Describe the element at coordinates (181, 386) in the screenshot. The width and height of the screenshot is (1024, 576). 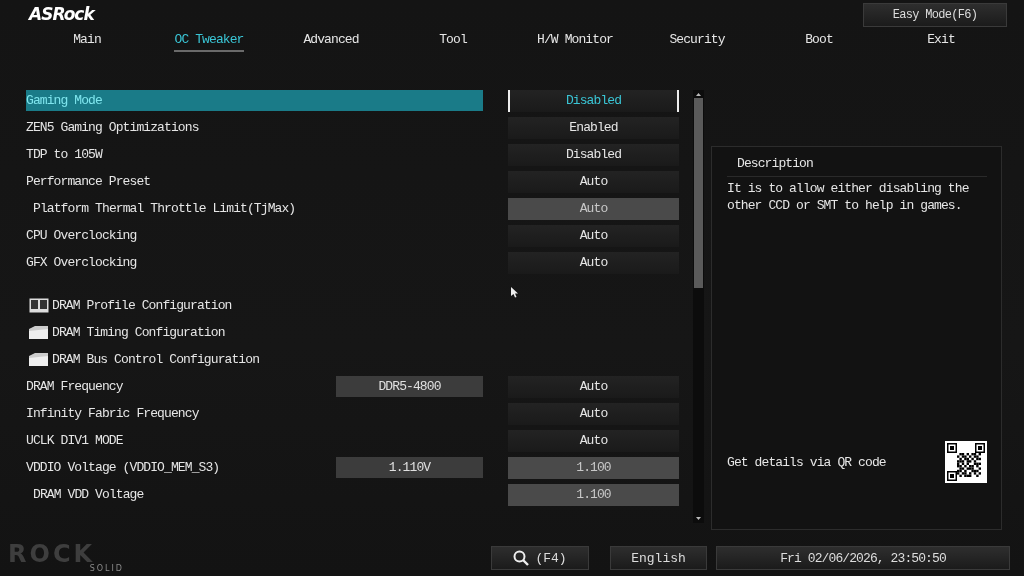
I see `setting-label: DRAM Frequency` at that location.